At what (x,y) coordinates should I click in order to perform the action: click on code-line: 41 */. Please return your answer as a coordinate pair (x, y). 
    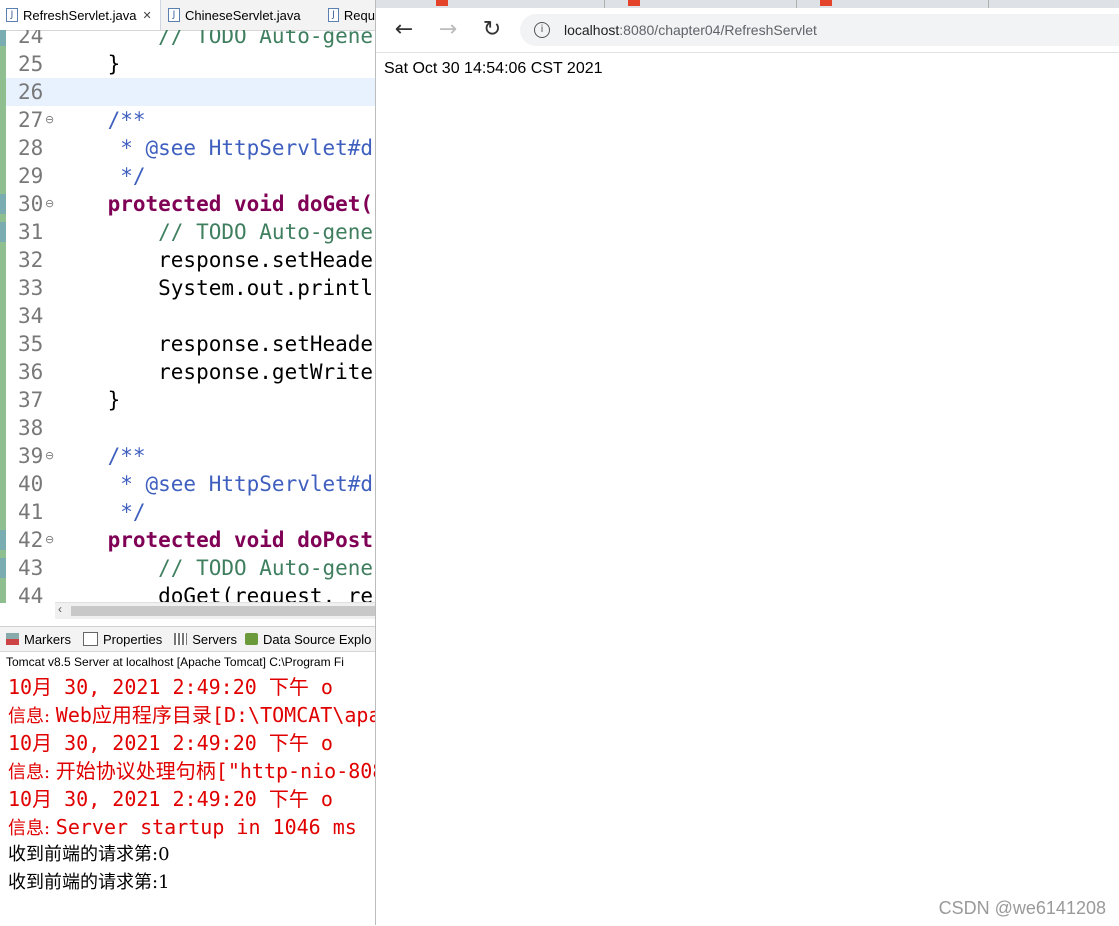
    Looking at the image, I should click on (187, 512).